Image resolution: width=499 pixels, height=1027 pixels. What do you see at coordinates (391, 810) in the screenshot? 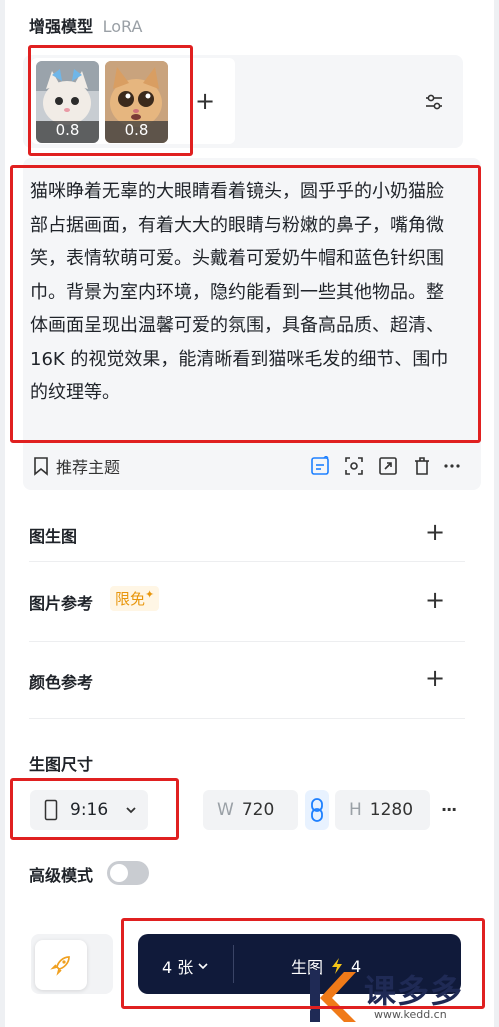
I see `height-value: 1280` at bounding box center [391, 810].